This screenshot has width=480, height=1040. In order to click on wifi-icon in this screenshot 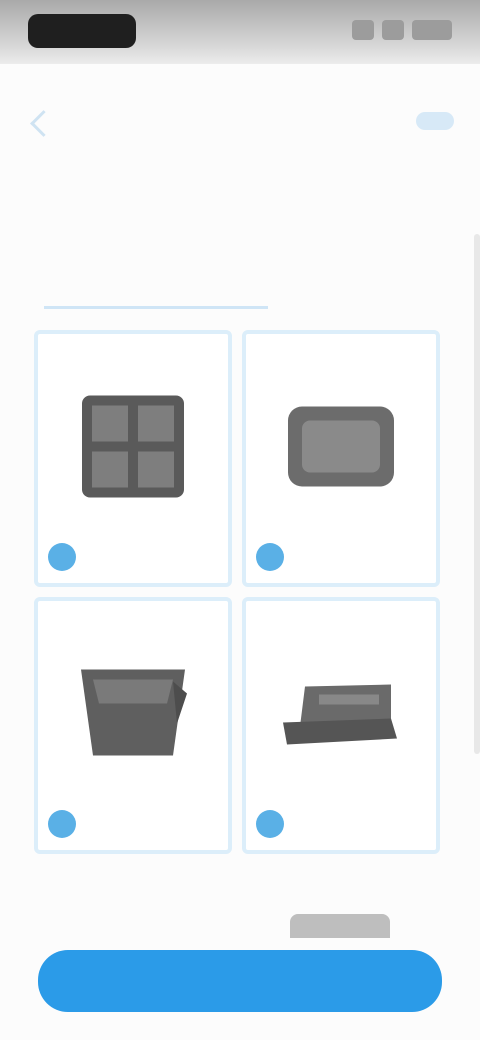, I will do `click(393, 30)`.